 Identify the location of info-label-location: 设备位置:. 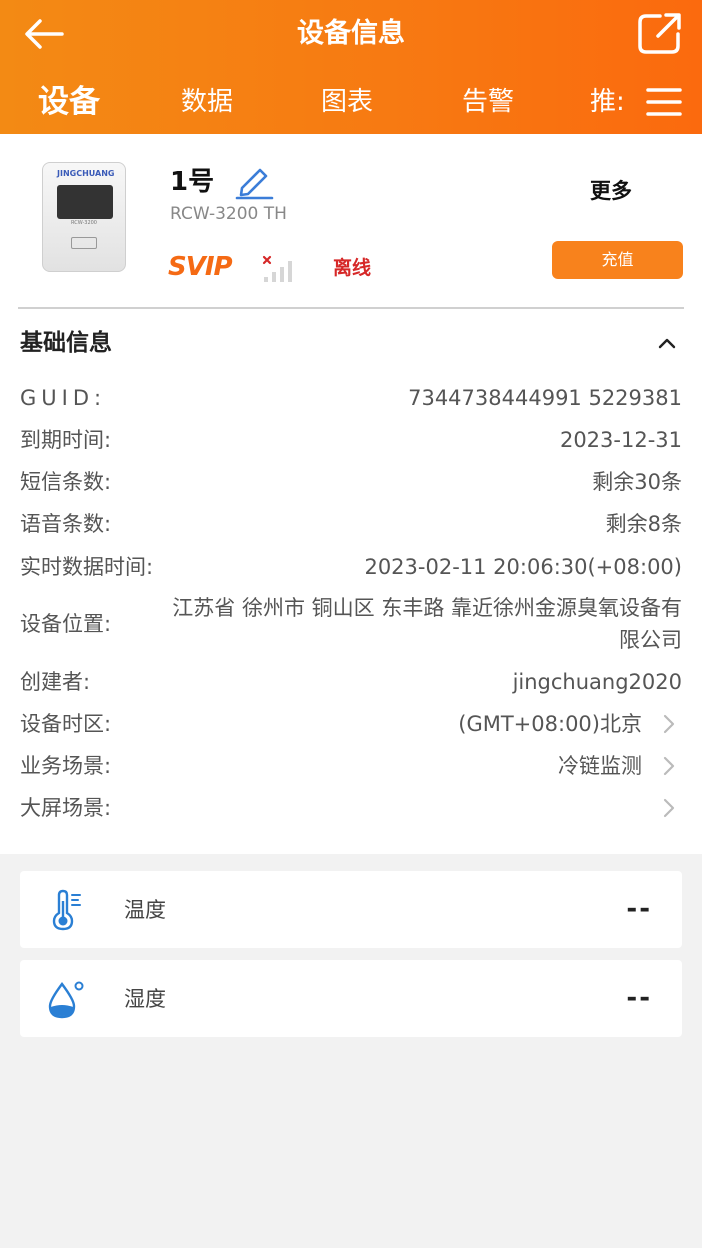
(66, 624).